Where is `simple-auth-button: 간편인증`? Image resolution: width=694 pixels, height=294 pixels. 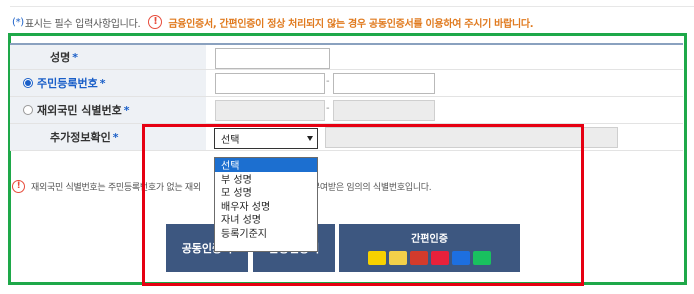 simple-auth-button: 간편인증 is located at coordinates (429, 248).